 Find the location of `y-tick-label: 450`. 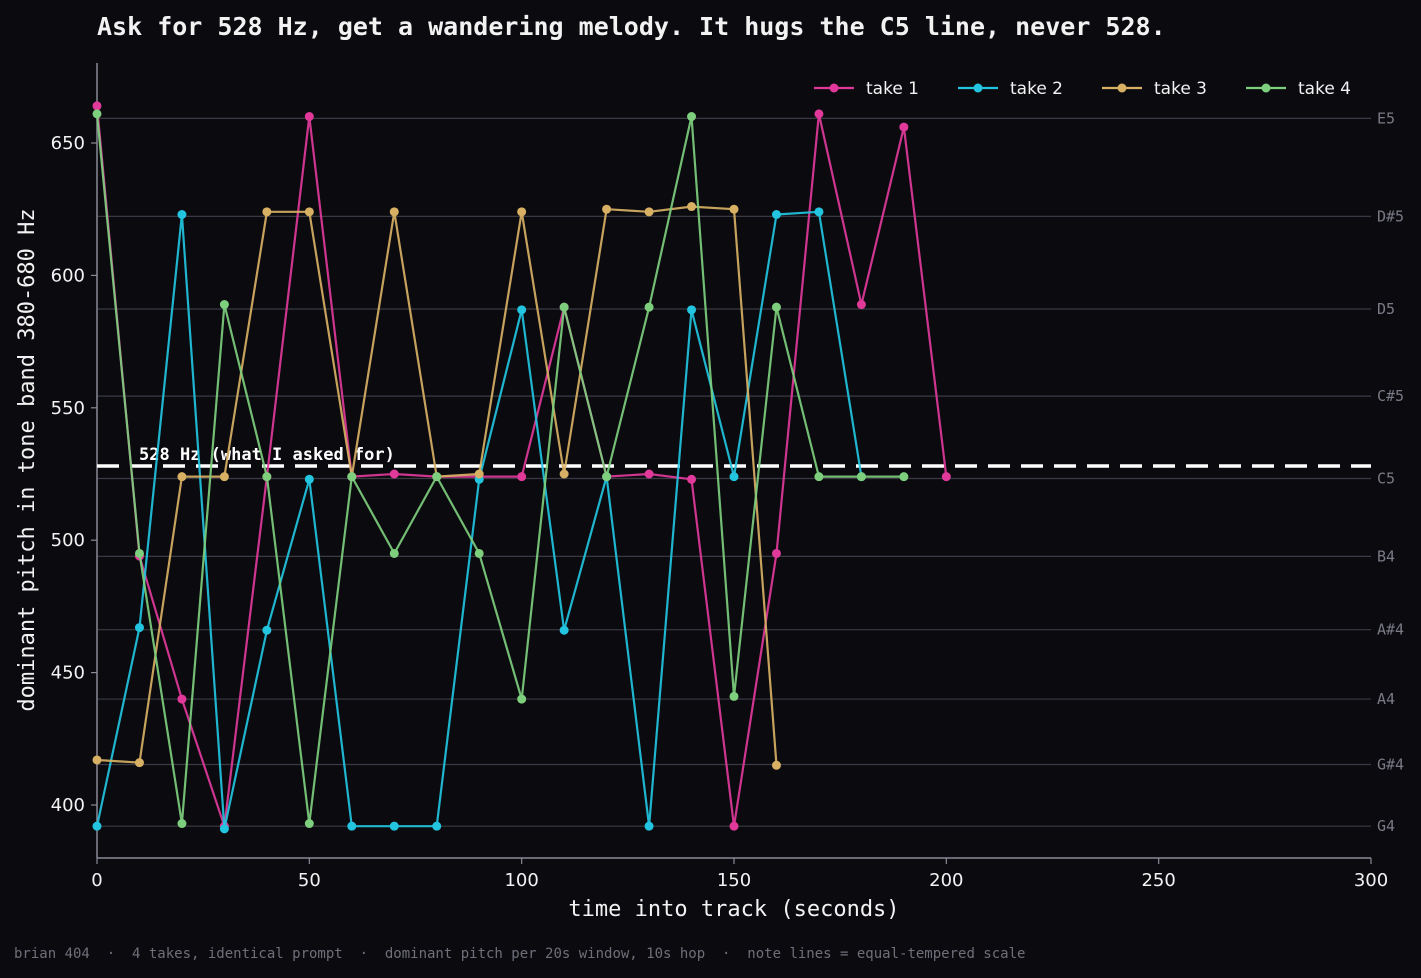

y-tick-label: 450 is located at coordinates (68, 673).